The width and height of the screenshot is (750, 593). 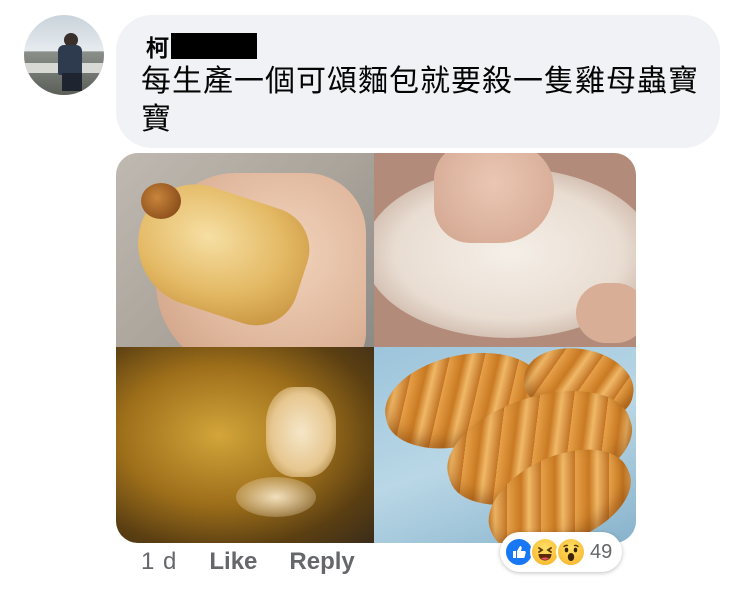 I want to click on redaction-bar, so click(x=214, y=46).